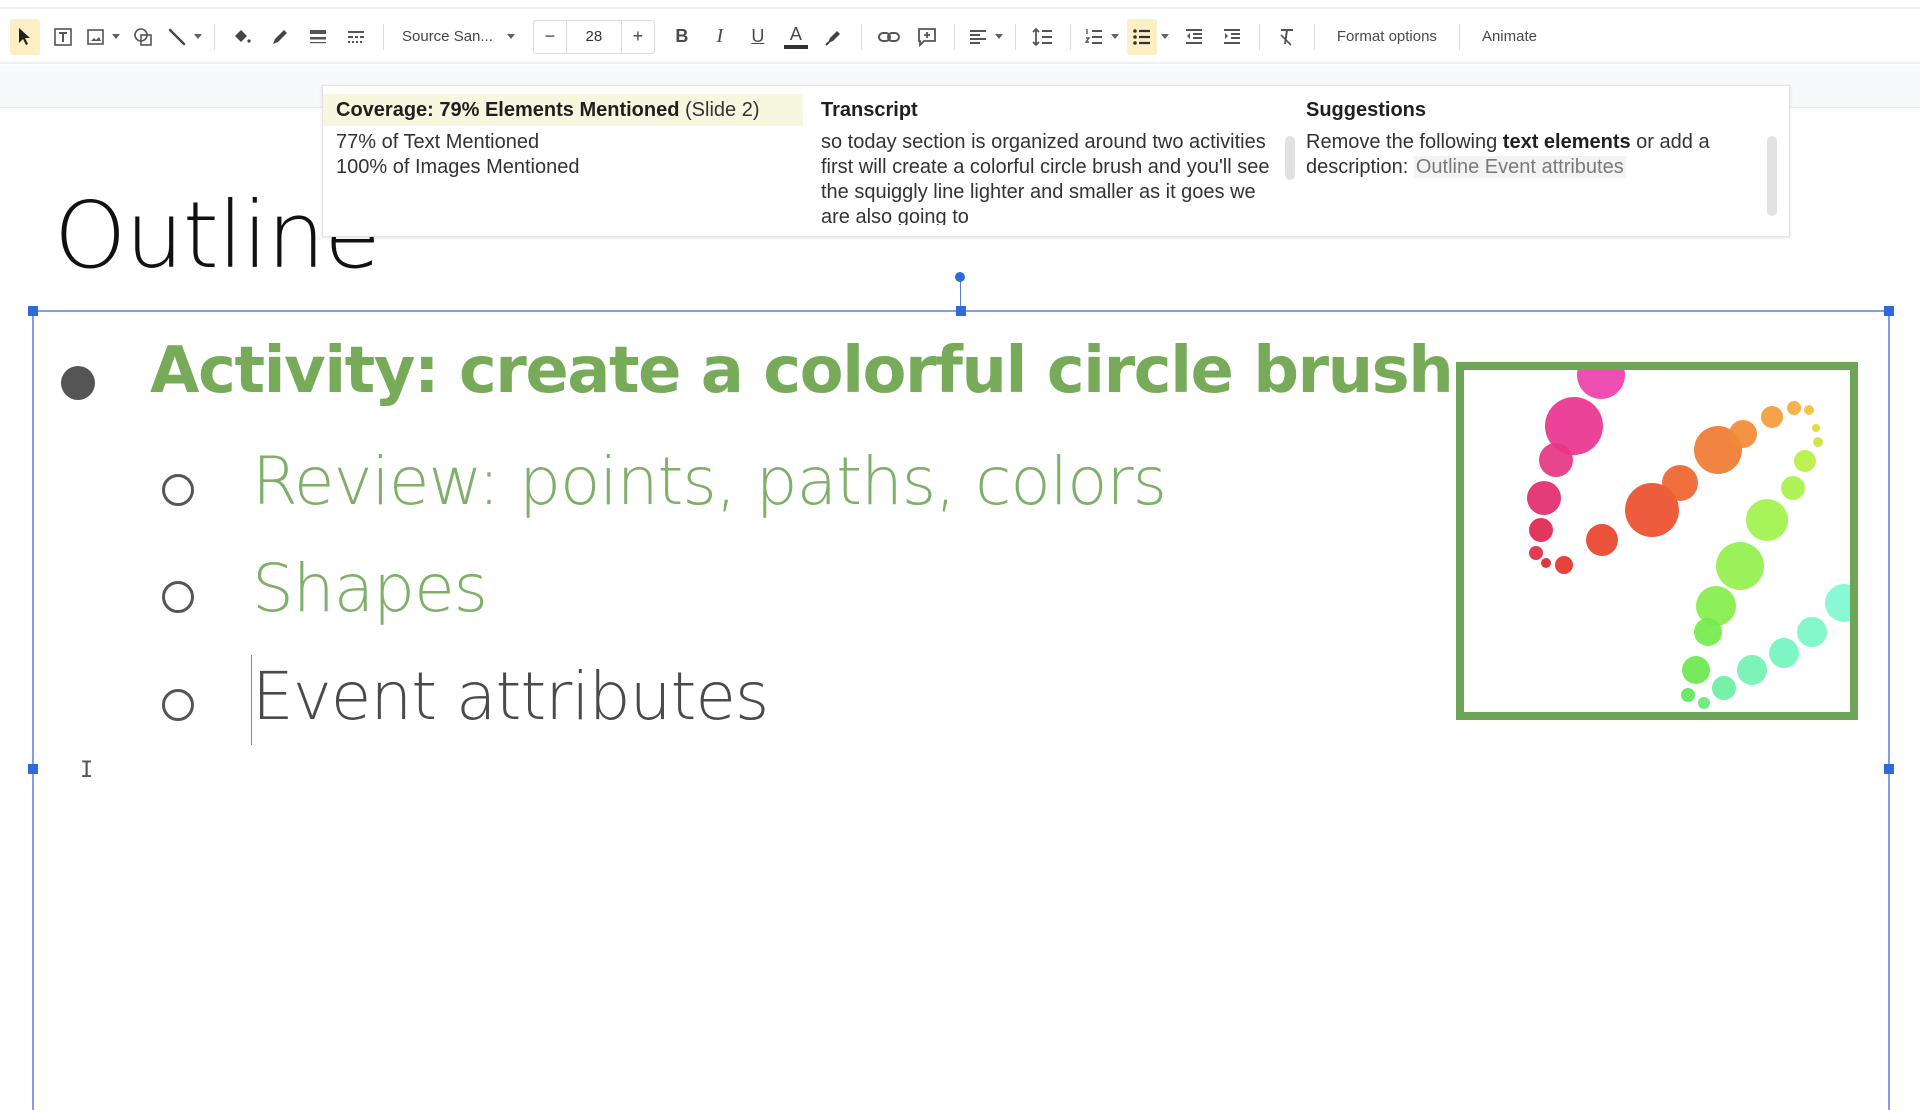 The width and height of the screenshot is (1920, 1110). What do you see at coordinates (33, 769) in the screenshot?
I see `resize-handle-middle-left` at bounding box center [33, 769].